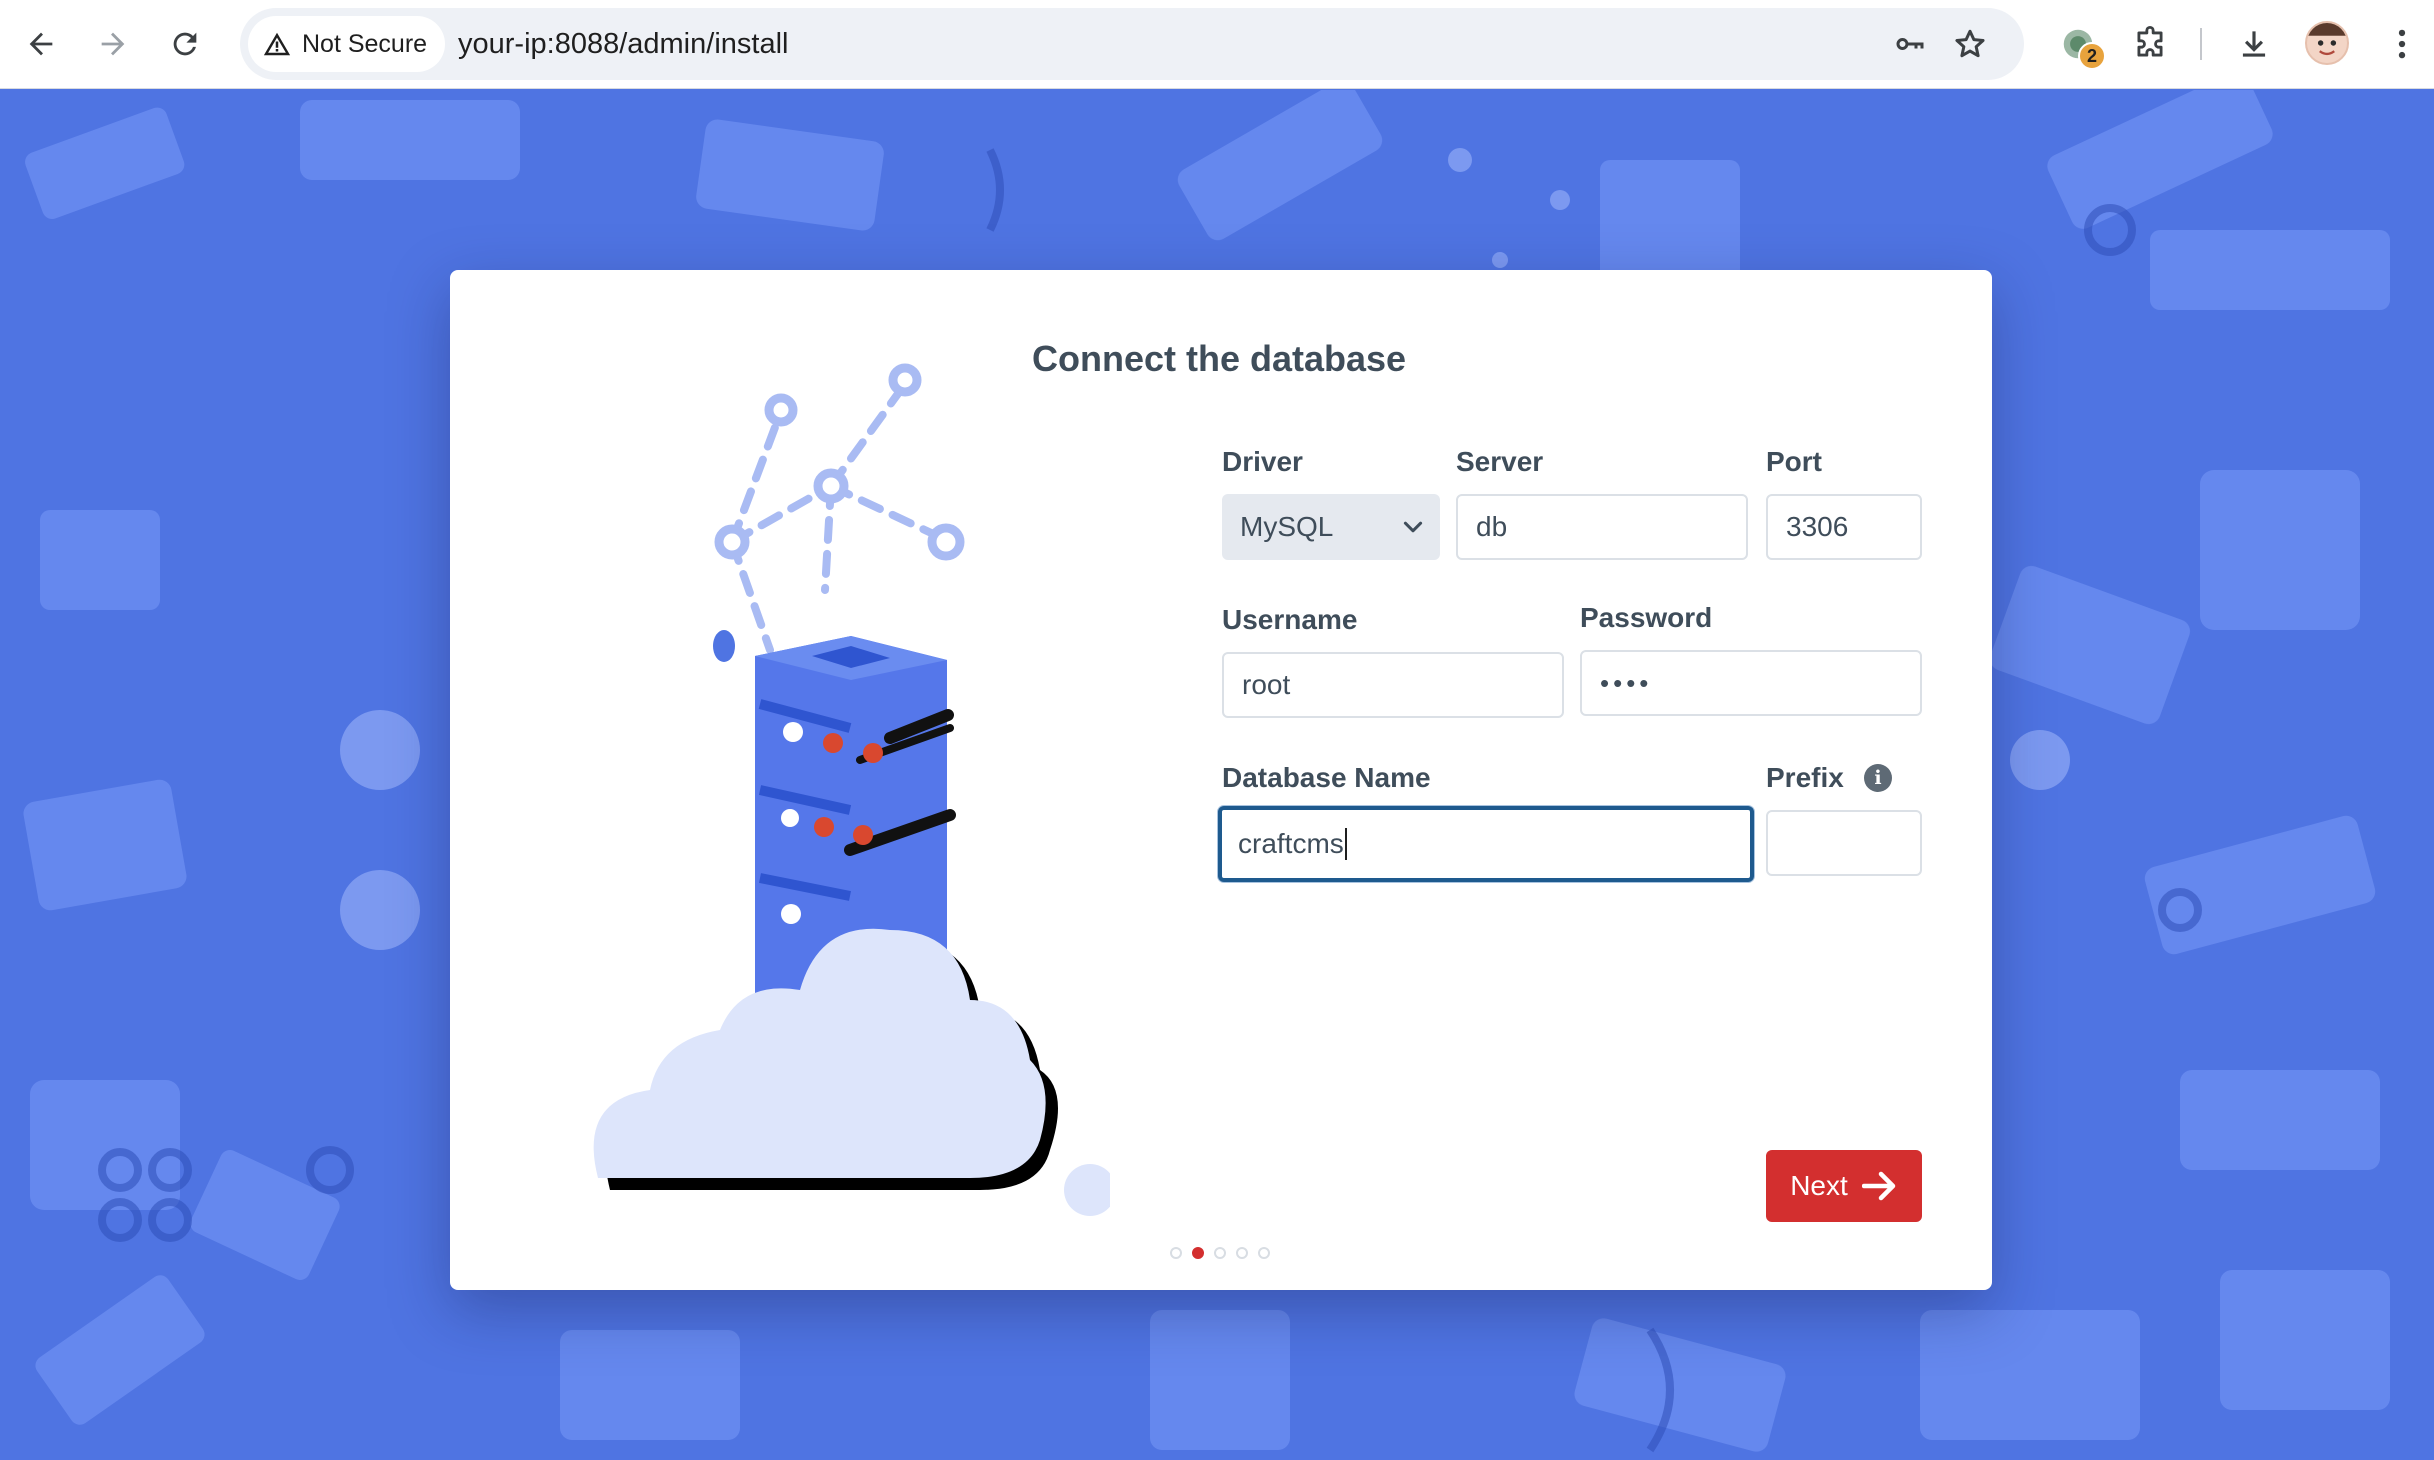 This screenshot has height=1460, width=2434. I want to click on star-icon, so click(1970, 44).